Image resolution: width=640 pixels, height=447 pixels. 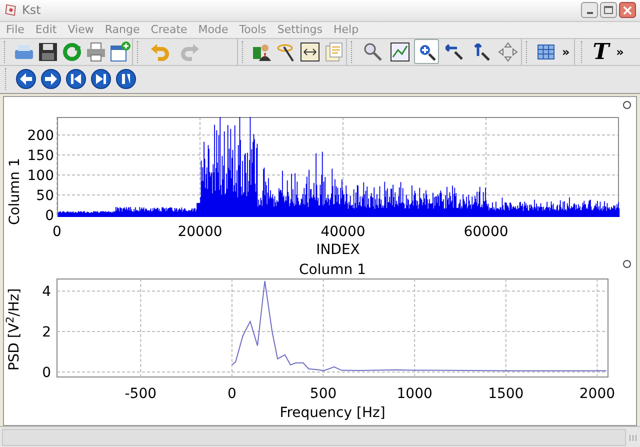 What do you see at coordinates (31, 11) in the screenshot?
I see `window-title: Kst` at bounding box center [31, 11].